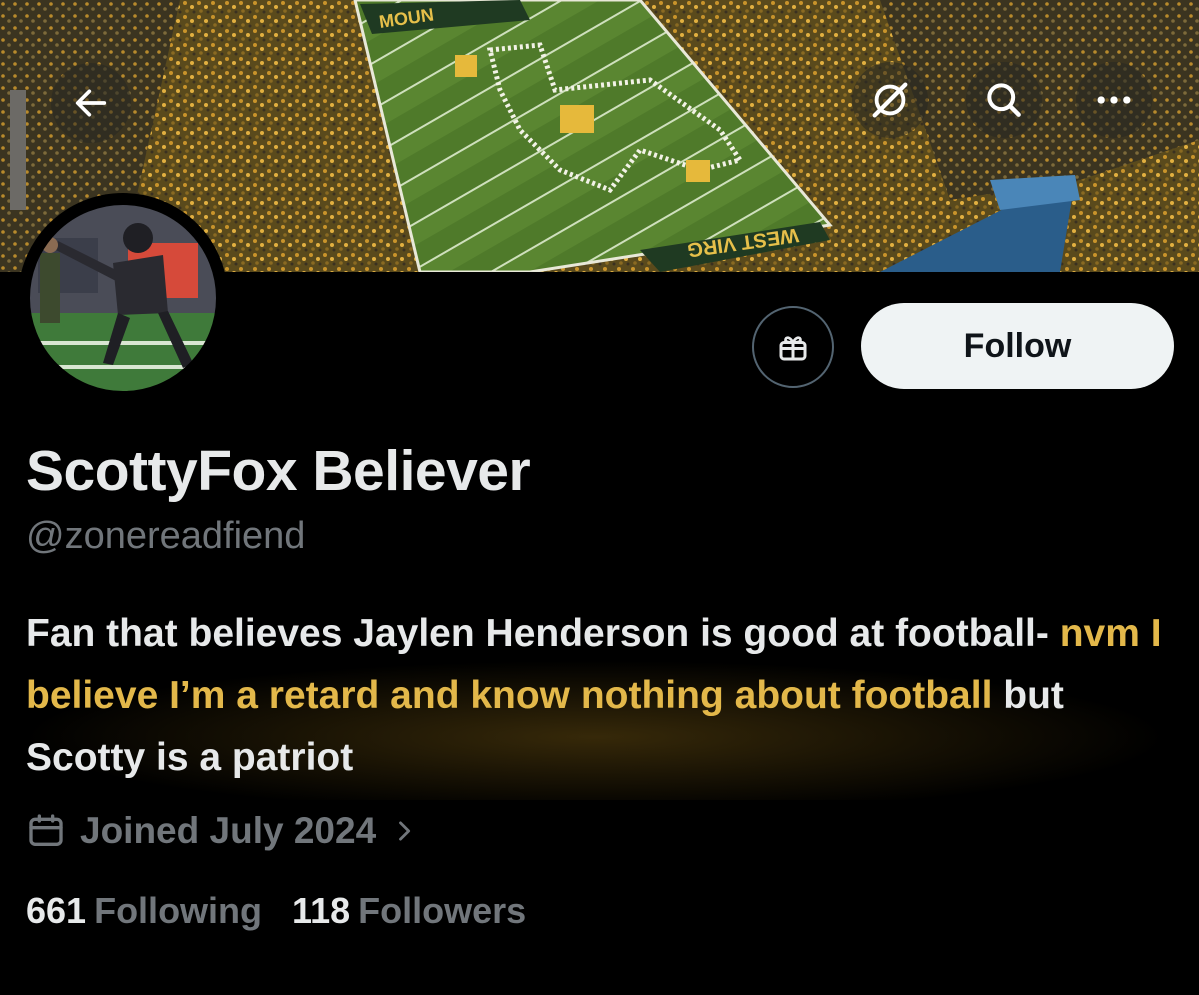 The width and height of the screenshot is (1199, 995). I want to click on joined-date: Joined July 2024, so click(222, 831).